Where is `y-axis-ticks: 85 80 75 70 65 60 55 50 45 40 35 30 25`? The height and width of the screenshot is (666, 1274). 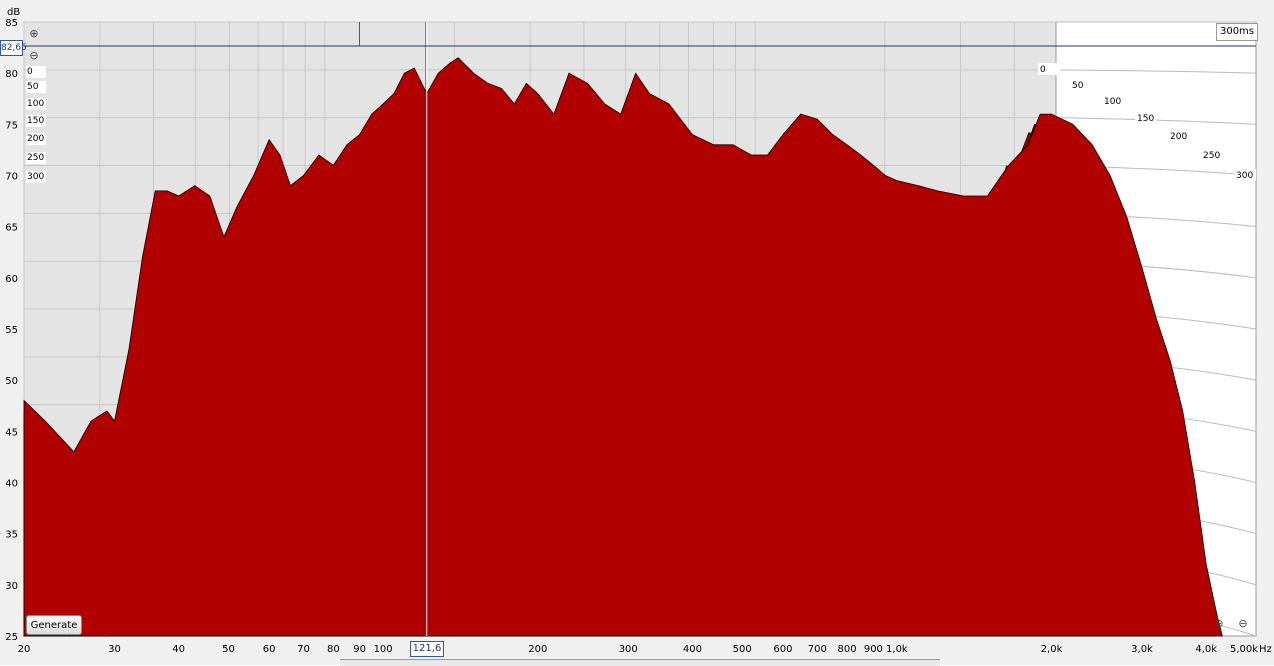
y-axis-ticks: 85 80 75 70 65 60 55 50 45 40 35 30 25 is located at coordinates (11, 330).